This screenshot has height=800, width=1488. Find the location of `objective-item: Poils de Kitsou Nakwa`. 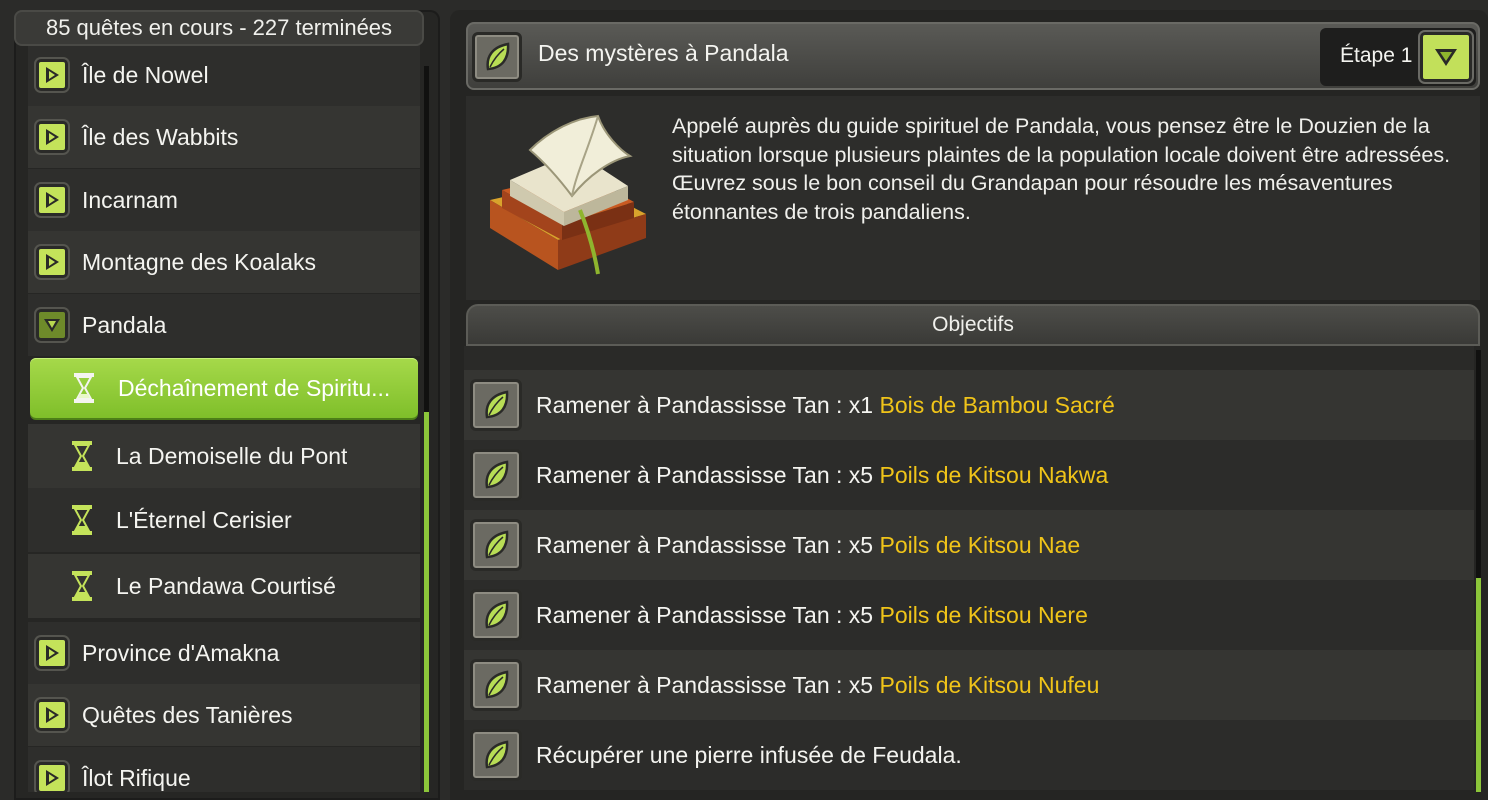

objective-item: Poils de Kitsou Nakwa is located at coordinates (994, 474).